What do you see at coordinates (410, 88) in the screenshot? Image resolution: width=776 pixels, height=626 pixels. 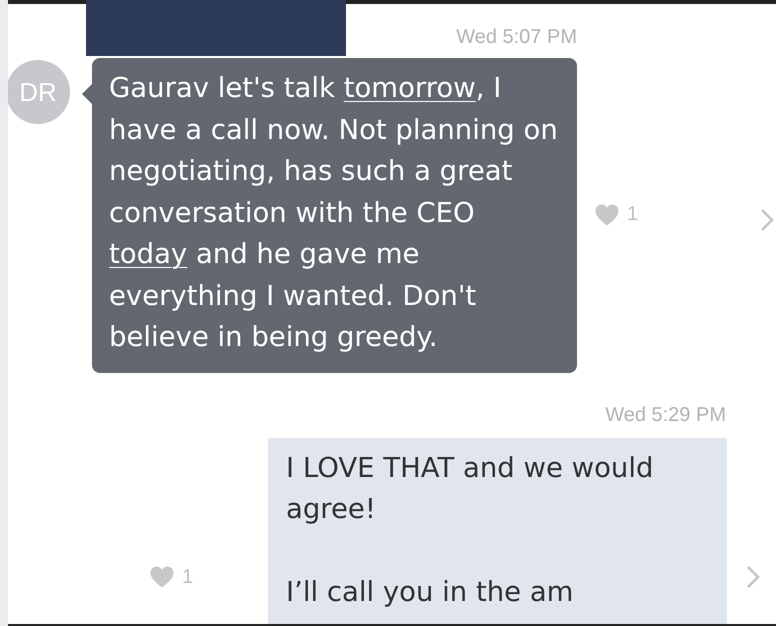 I see `link: tomorrow` at bounding box center [410, 88].